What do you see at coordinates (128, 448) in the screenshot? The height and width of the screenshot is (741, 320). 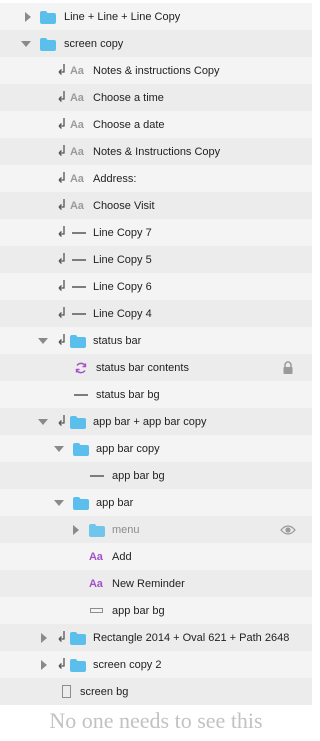 I see `layer-label: app bar copy` at bounding box center [128, 448].